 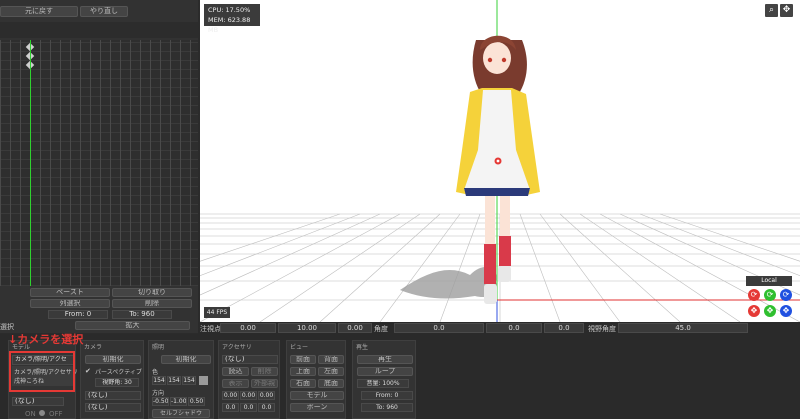 I want to click on angle-y-field: 0.0, so click(x=514, y=328).